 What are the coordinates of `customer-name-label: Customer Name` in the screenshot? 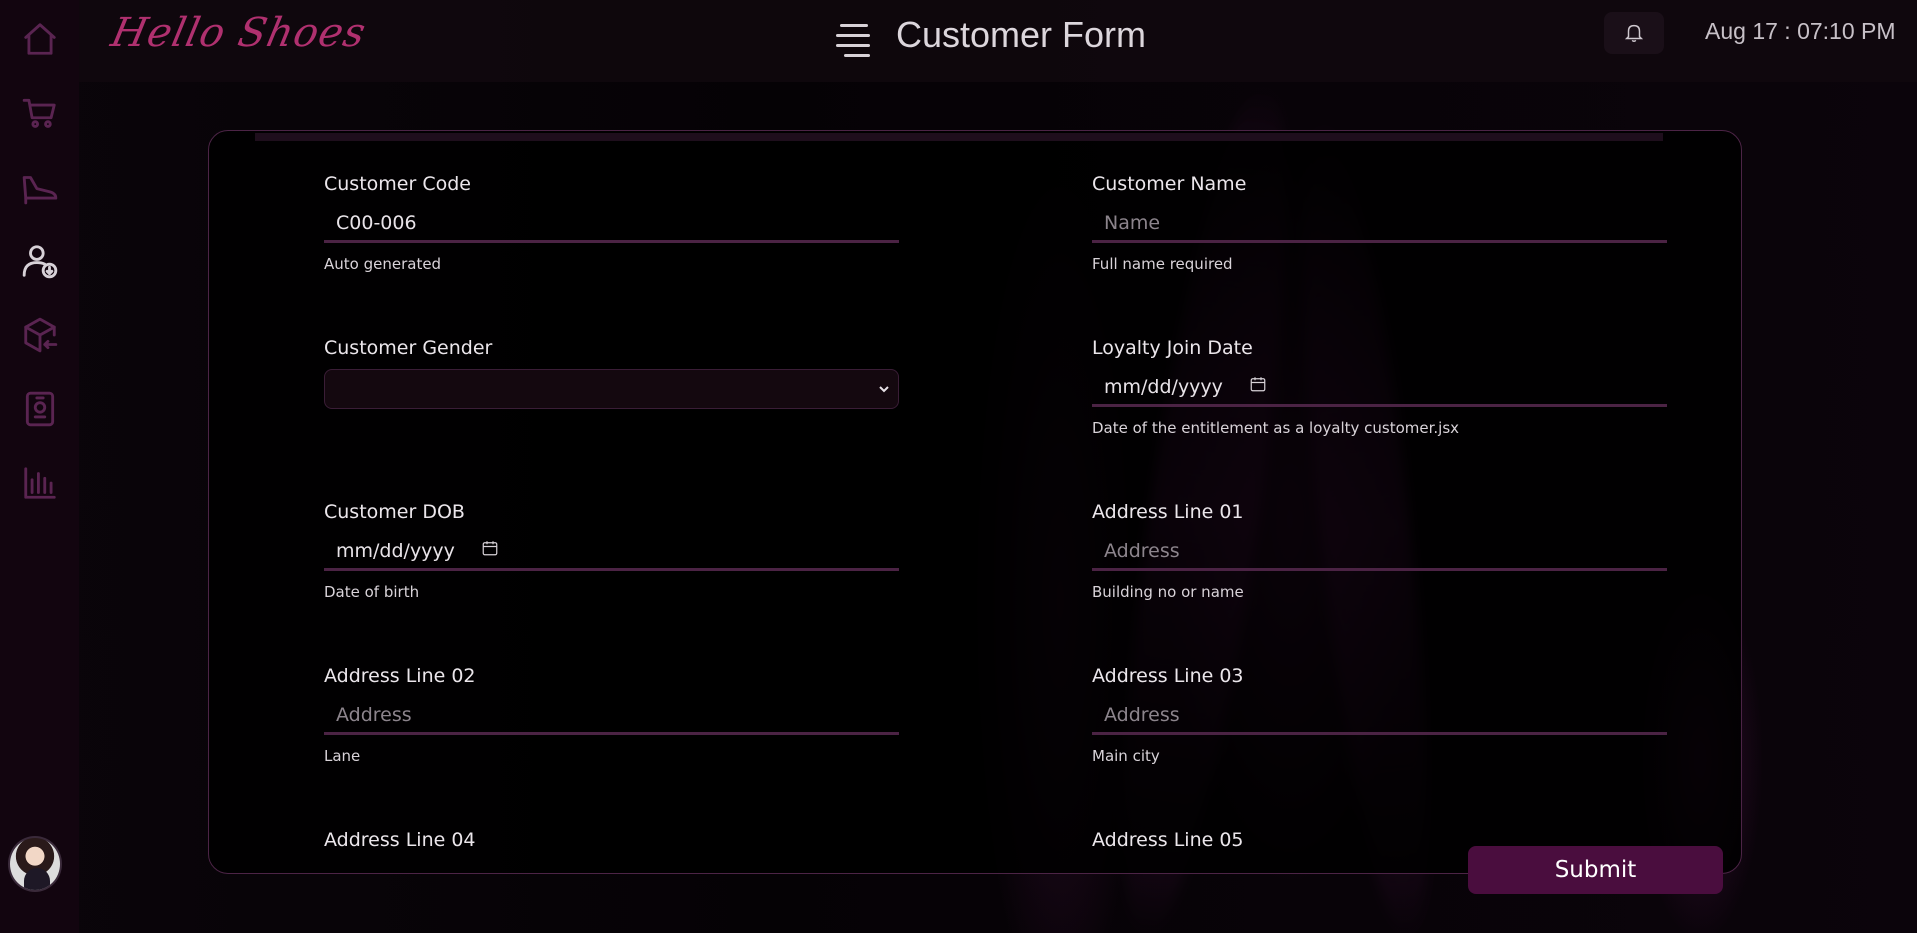 It's located at (1169, 184).